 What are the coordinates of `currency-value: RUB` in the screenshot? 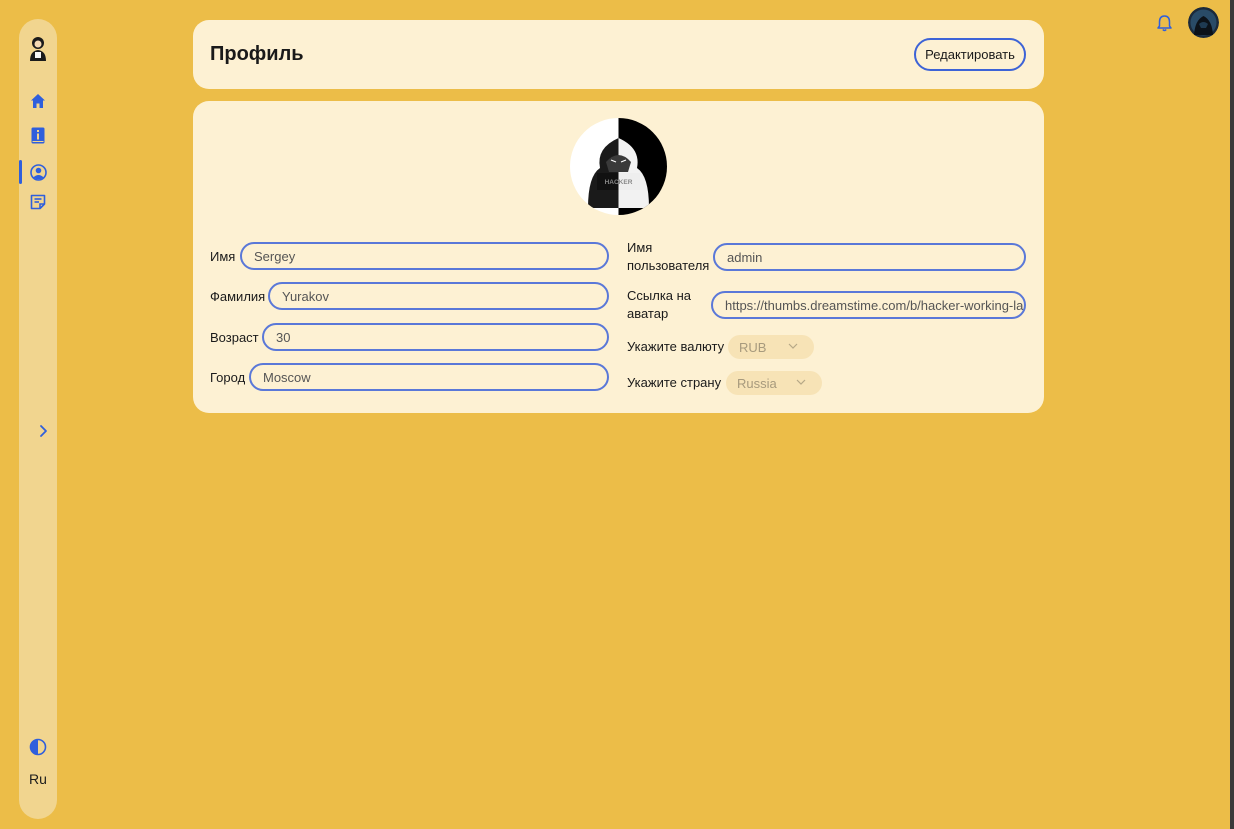 It's located at (753, 347).